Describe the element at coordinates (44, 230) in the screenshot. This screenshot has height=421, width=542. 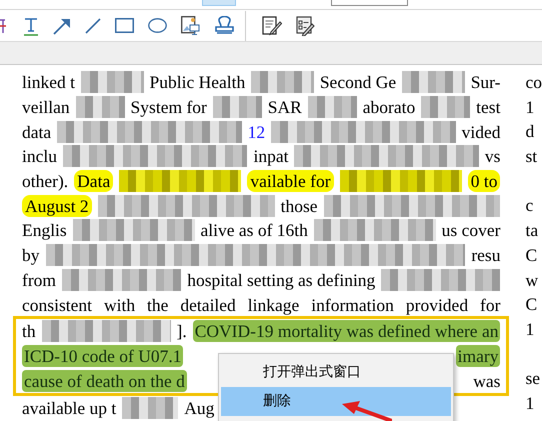
I see `body-text: Englis` at that location.